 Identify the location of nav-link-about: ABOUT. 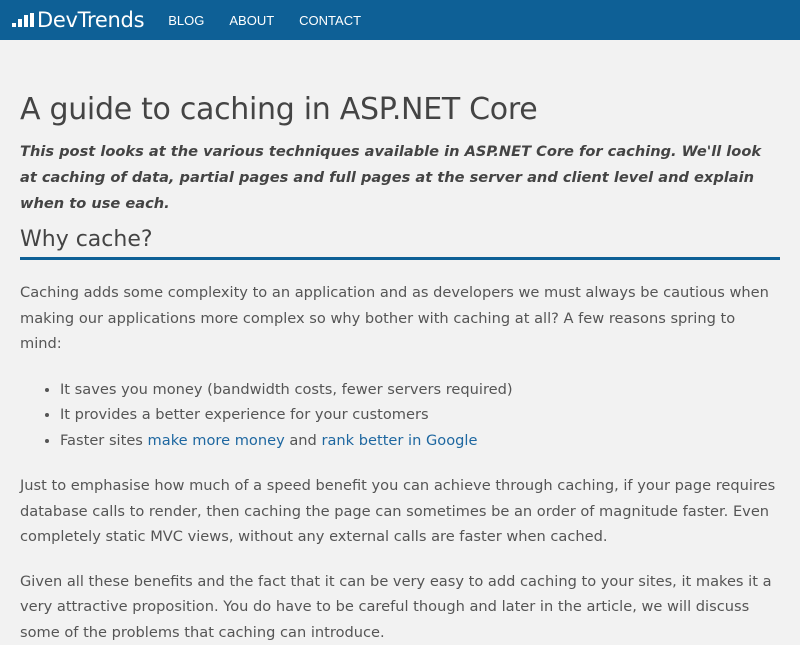
(251, 20).